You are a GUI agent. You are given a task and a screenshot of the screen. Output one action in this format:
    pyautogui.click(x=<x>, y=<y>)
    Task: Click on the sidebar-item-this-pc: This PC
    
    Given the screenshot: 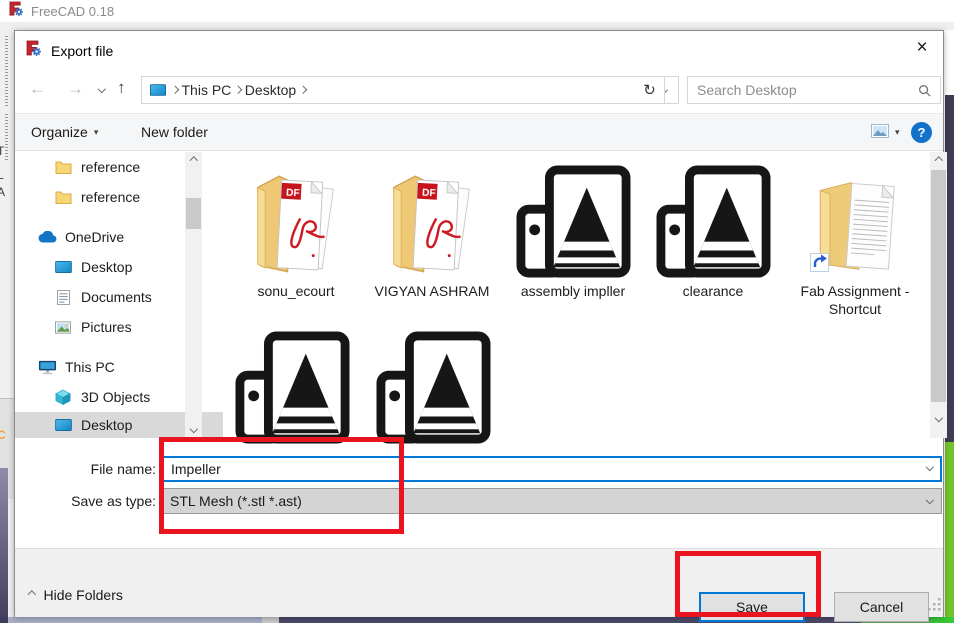 What is the action you would take?
    pyautogui.click(x=111, y=367)
    